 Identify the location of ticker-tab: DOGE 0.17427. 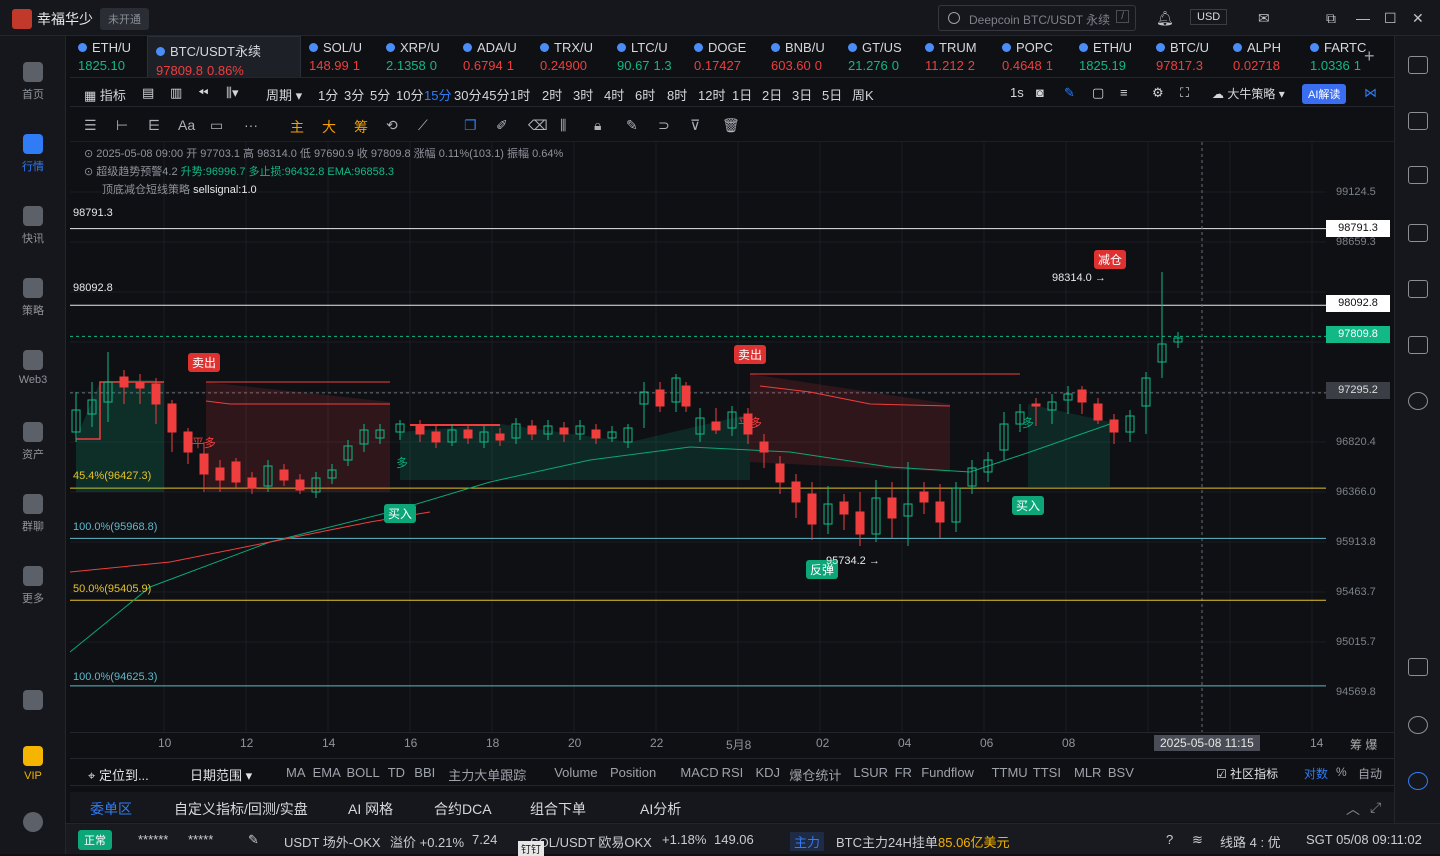
(724, 56).